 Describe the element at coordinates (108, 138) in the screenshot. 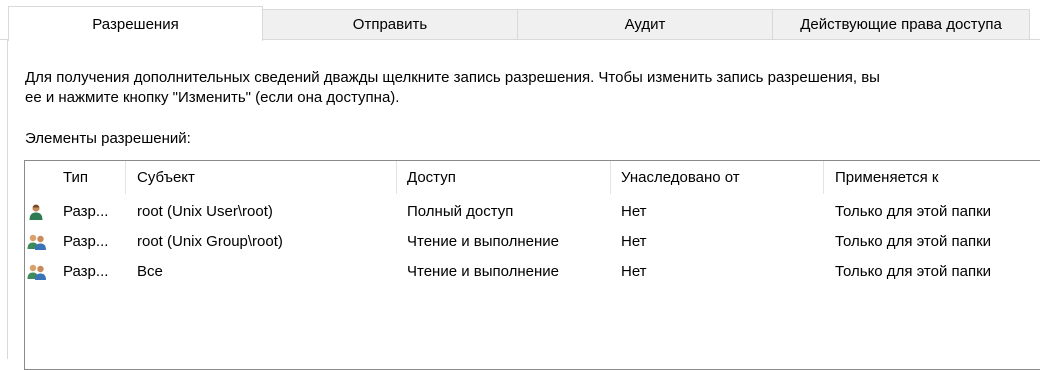

I see `permission-entries-label: Элементы разрешений:` at that location.